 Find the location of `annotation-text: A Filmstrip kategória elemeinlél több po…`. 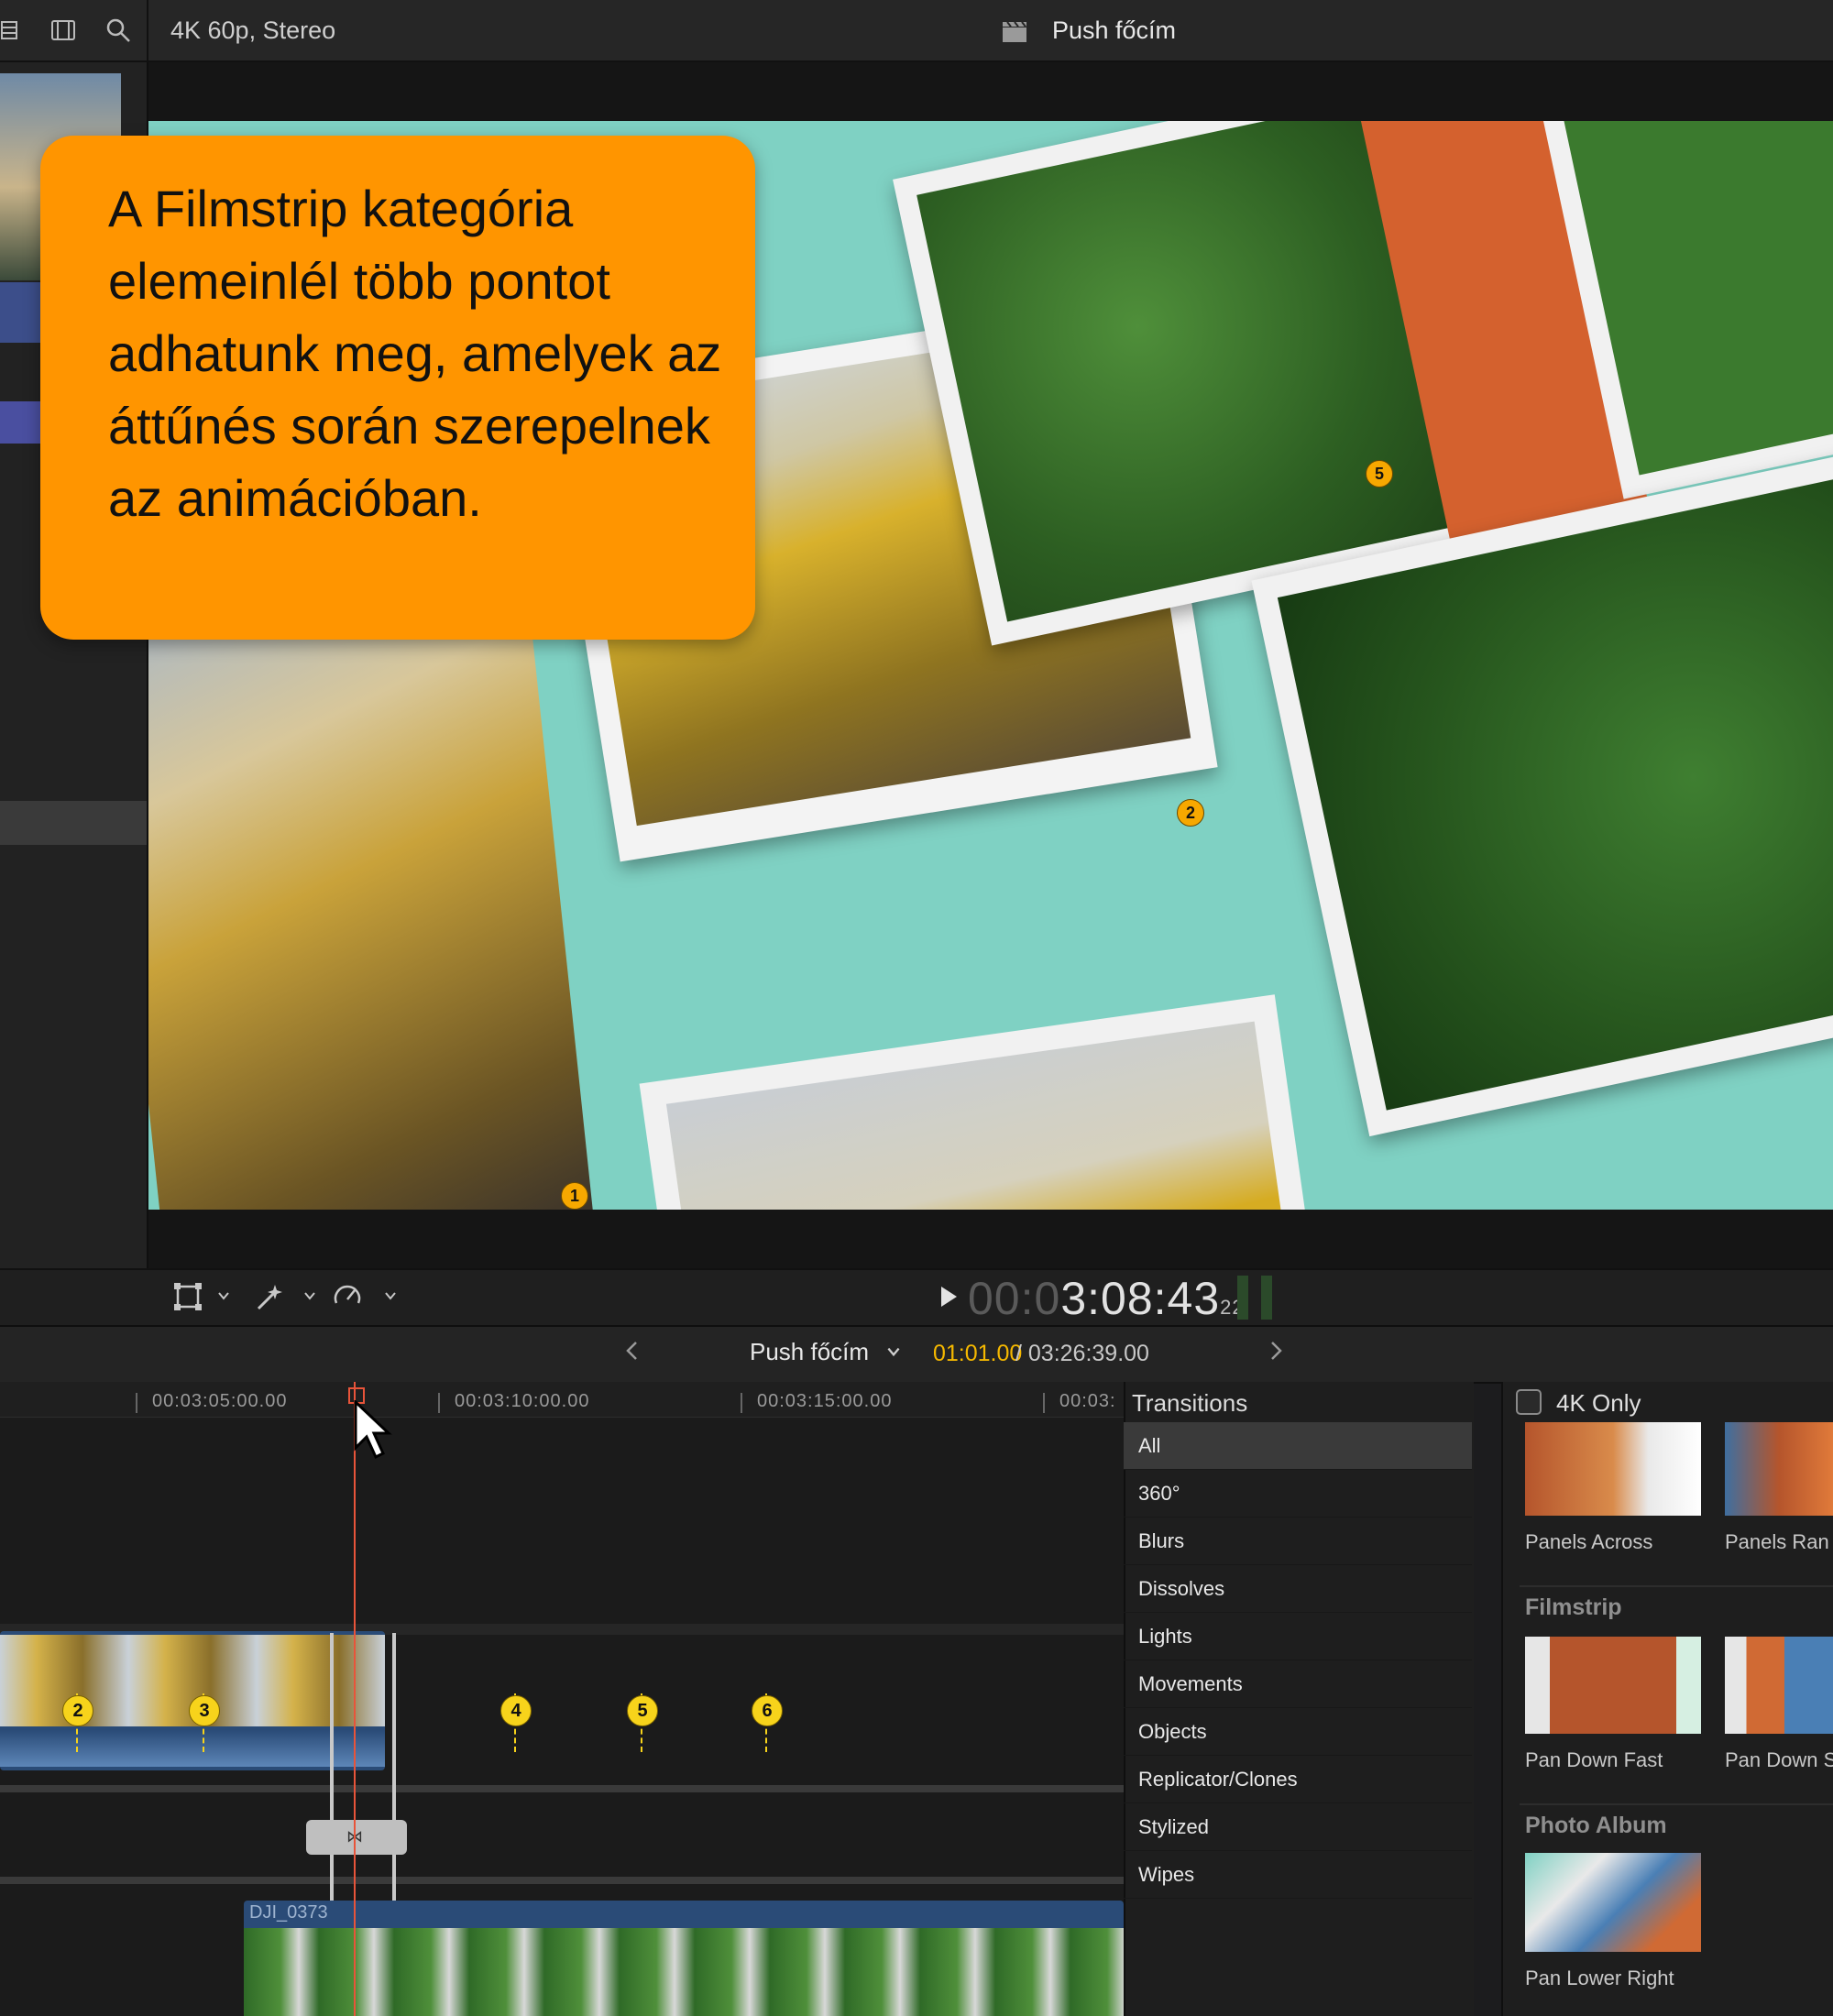

annotation-text: A Filmstrip kategória elemeinlél több po… is located at coordinates (415, 353).